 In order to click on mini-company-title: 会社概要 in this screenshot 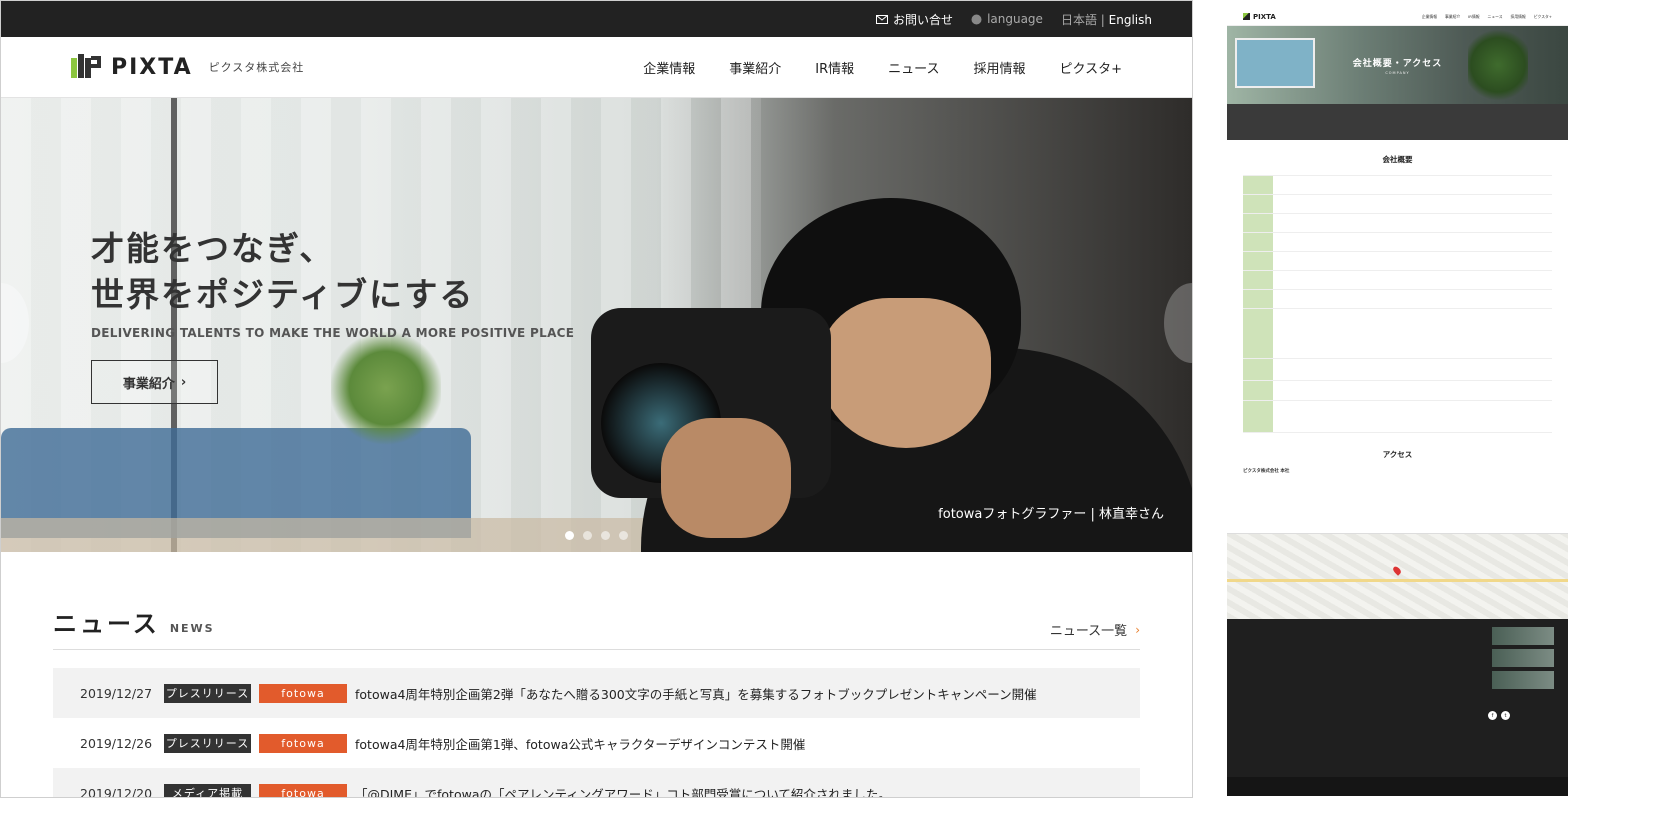, I will do `click(1397, 159)`.